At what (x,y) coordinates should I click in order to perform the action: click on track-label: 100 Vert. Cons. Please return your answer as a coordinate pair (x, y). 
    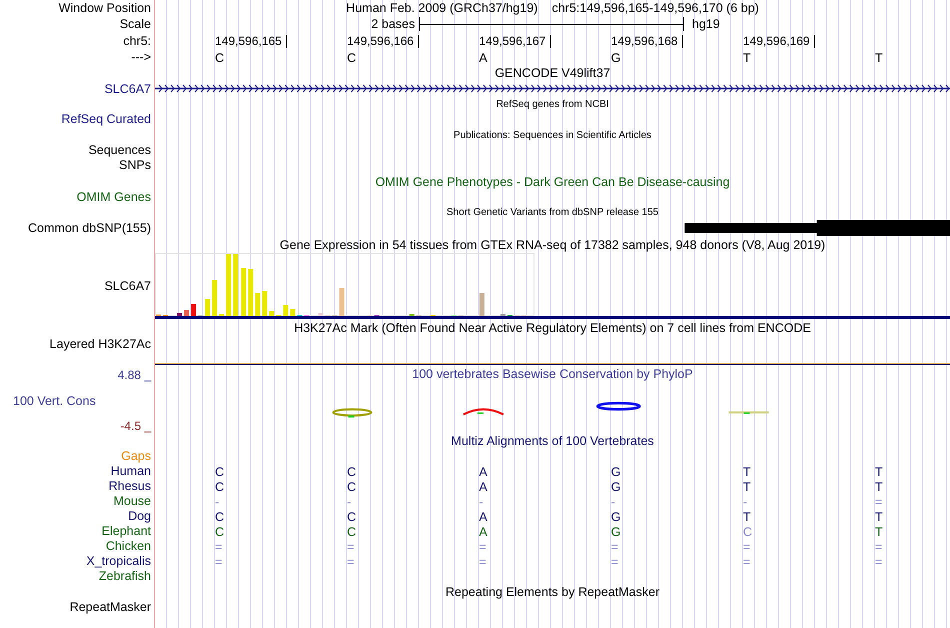
    Looking at the image, I should click on (54, 401).